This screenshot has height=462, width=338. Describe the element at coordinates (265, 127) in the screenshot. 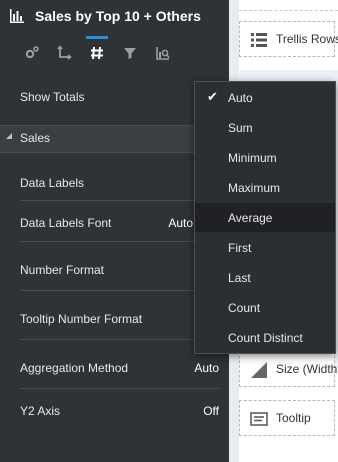

I see `menu-item-sum: Sum` at that location.